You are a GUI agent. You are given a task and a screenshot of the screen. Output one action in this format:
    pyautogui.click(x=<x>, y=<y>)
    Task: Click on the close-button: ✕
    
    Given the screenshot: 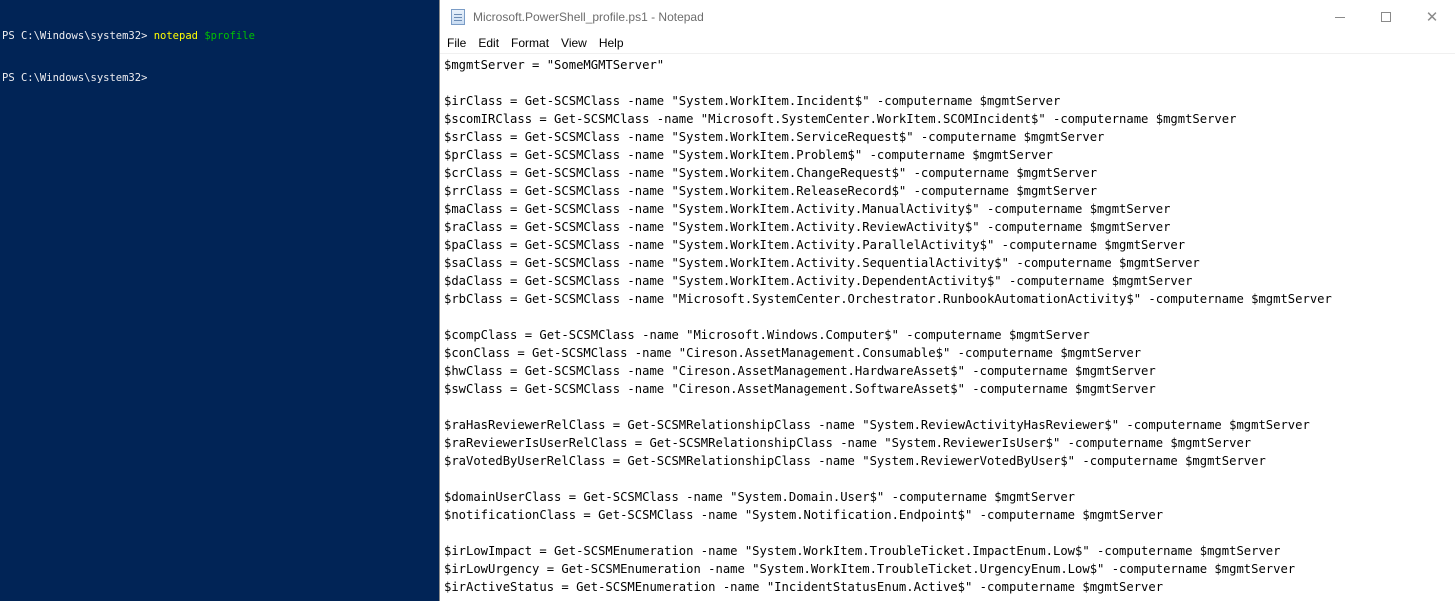 What is the action you would take?
    pyautogui.click(x=1432, y=17)
    